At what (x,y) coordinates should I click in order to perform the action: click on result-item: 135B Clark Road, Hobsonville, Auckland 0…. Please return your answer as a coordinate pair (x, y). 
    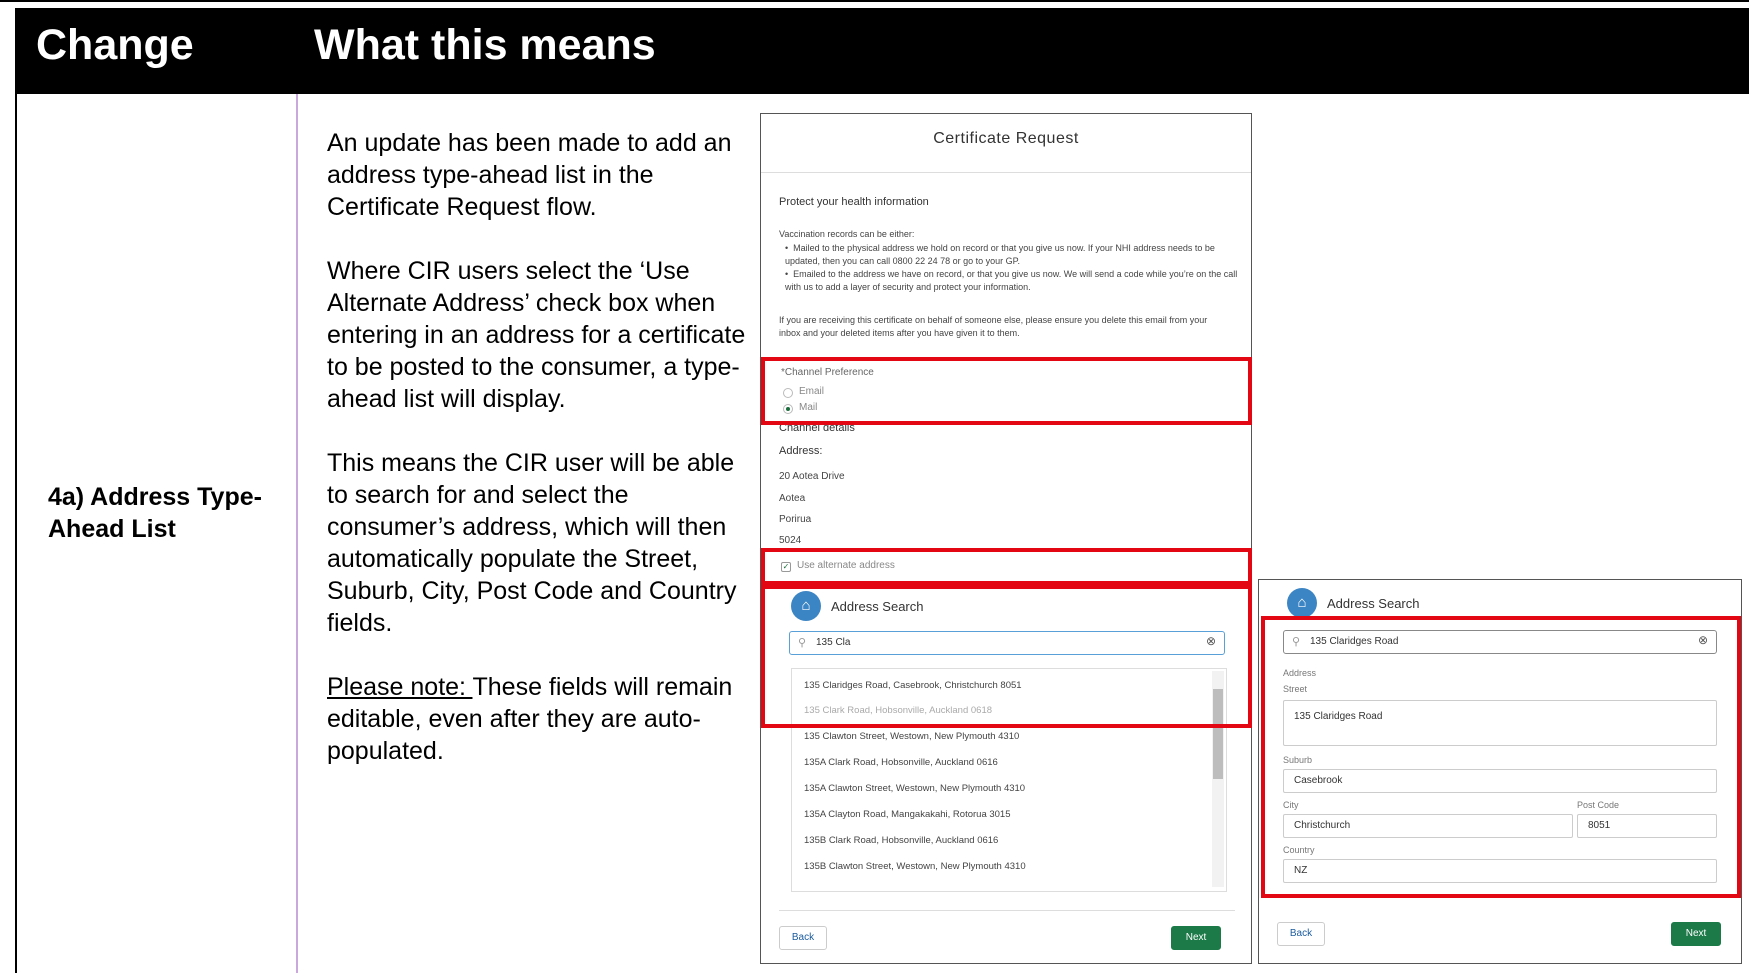
    Looking at the image, I should click on (901, 840).